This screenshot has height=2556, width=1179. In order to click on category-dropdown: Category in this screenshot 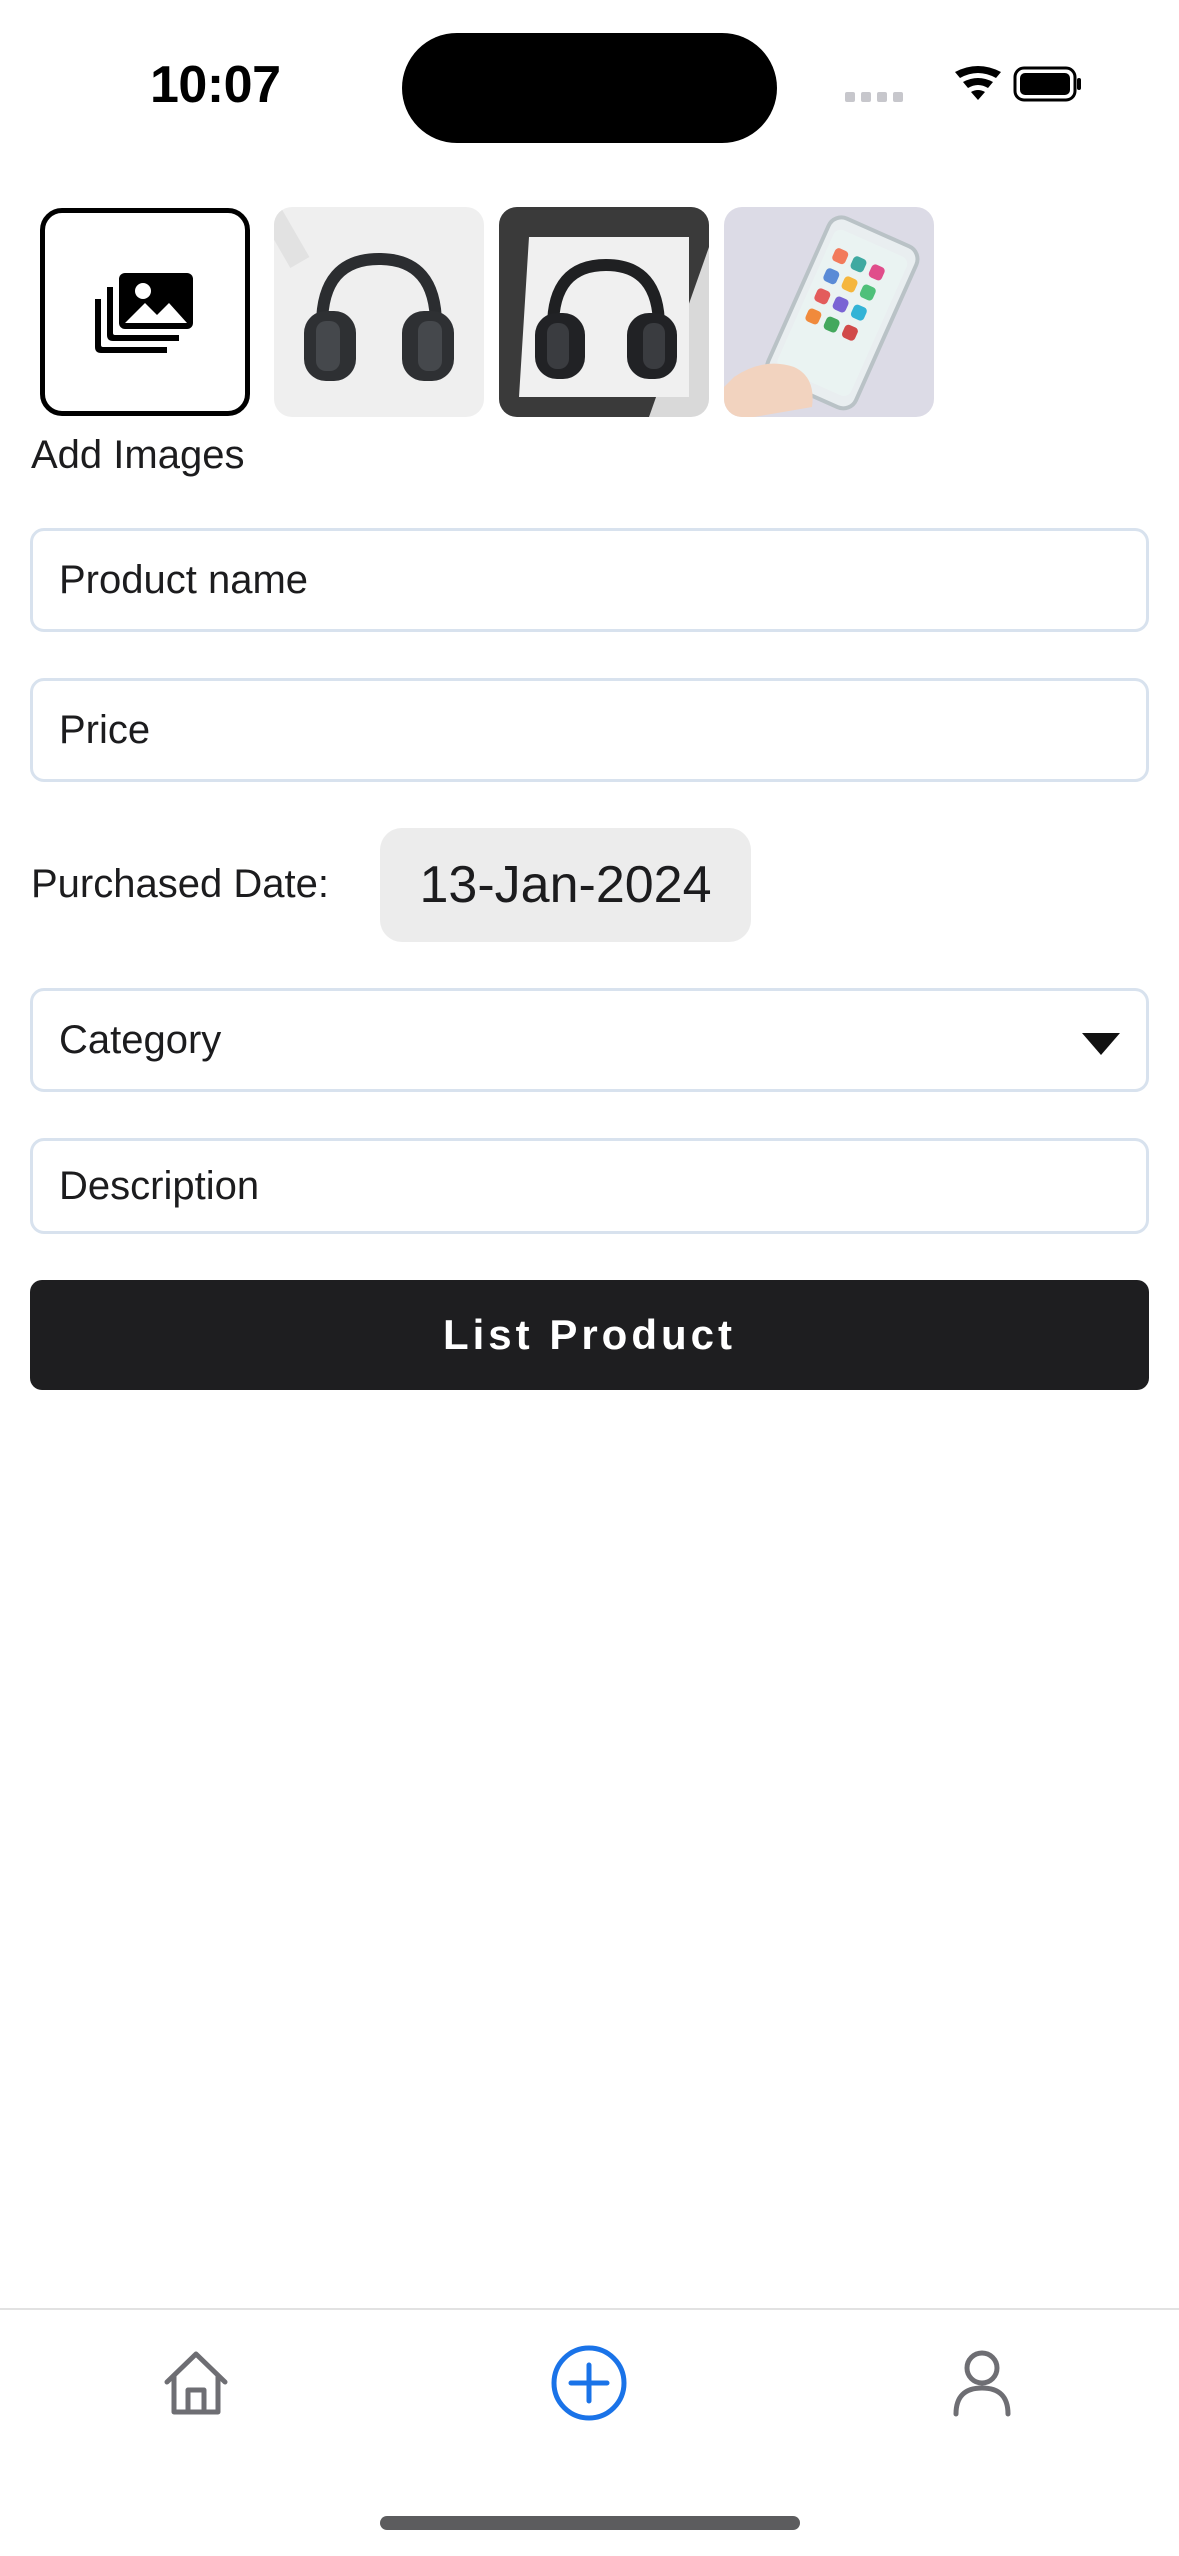, I will do `click(589, 1040)`.